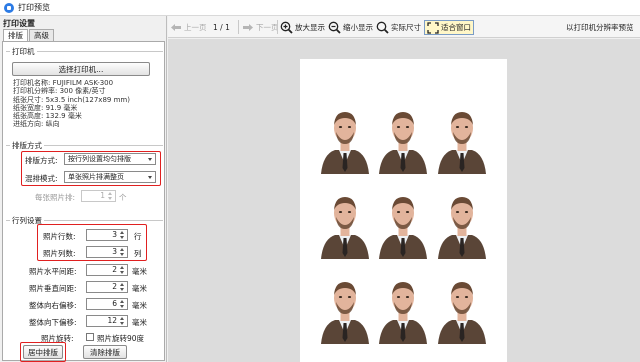 The height and width of the screenshot is (362, 640). What do you see at coordinates (382, 27) in the screenshot?
I see `magnifier-icon` at bounding box center [382, 27].